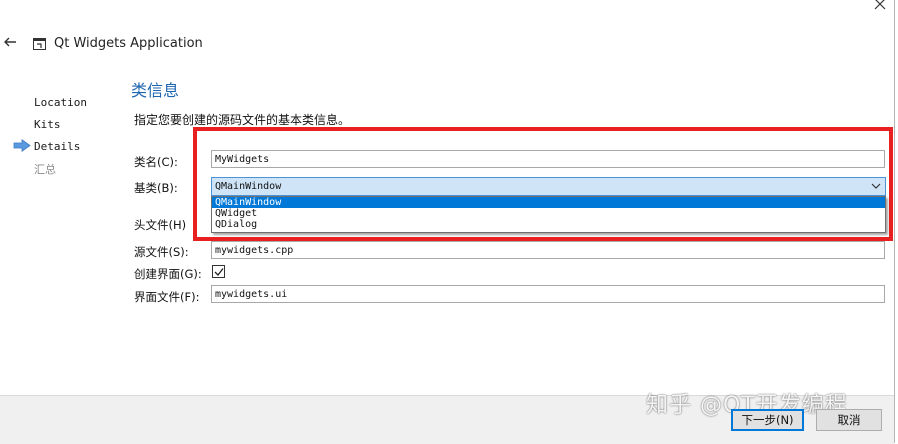 This screenshot has height=444, width=898. Describe the element at coordinates (242, 120) in the screenshot. I see `page-description: 指定您要创建的源码文件的基本类信息。` at that location.